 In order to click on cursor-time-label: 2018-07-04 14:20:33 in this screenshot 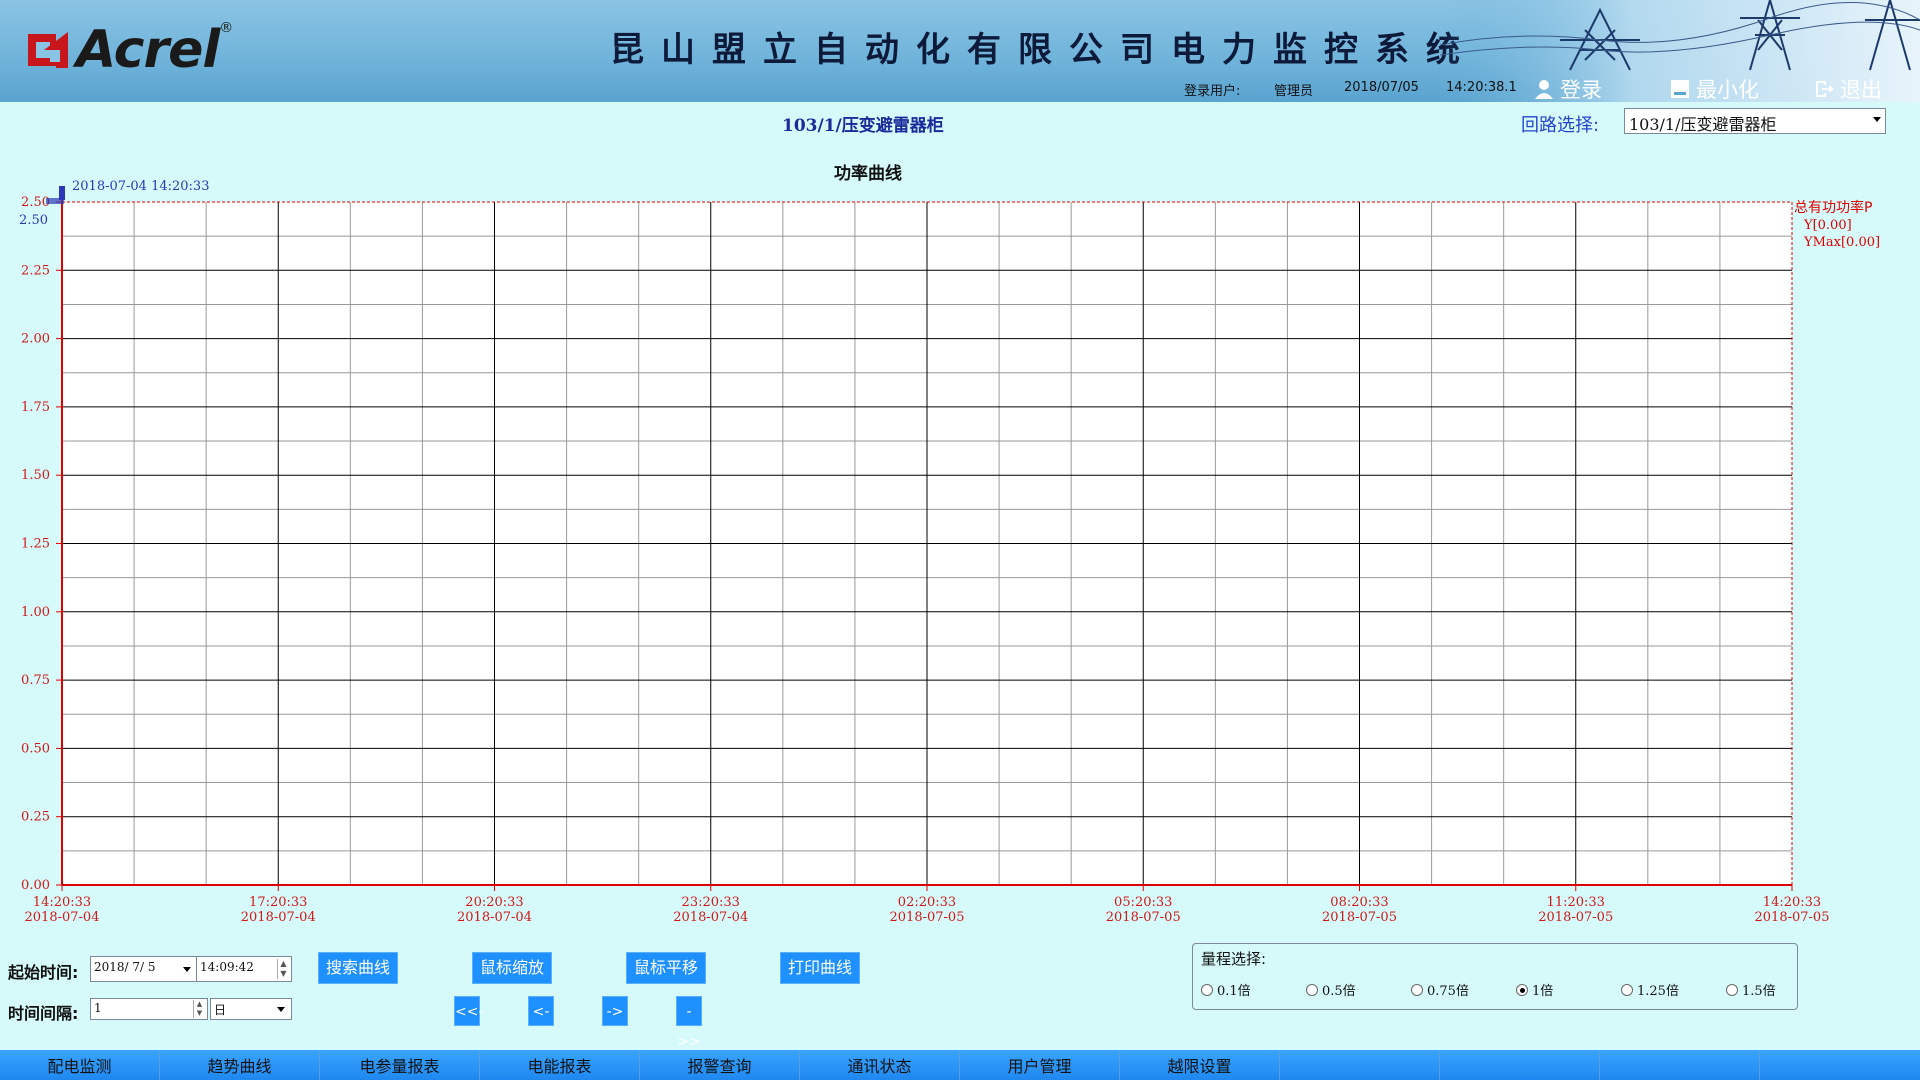, I will do `click(140, 186)`.